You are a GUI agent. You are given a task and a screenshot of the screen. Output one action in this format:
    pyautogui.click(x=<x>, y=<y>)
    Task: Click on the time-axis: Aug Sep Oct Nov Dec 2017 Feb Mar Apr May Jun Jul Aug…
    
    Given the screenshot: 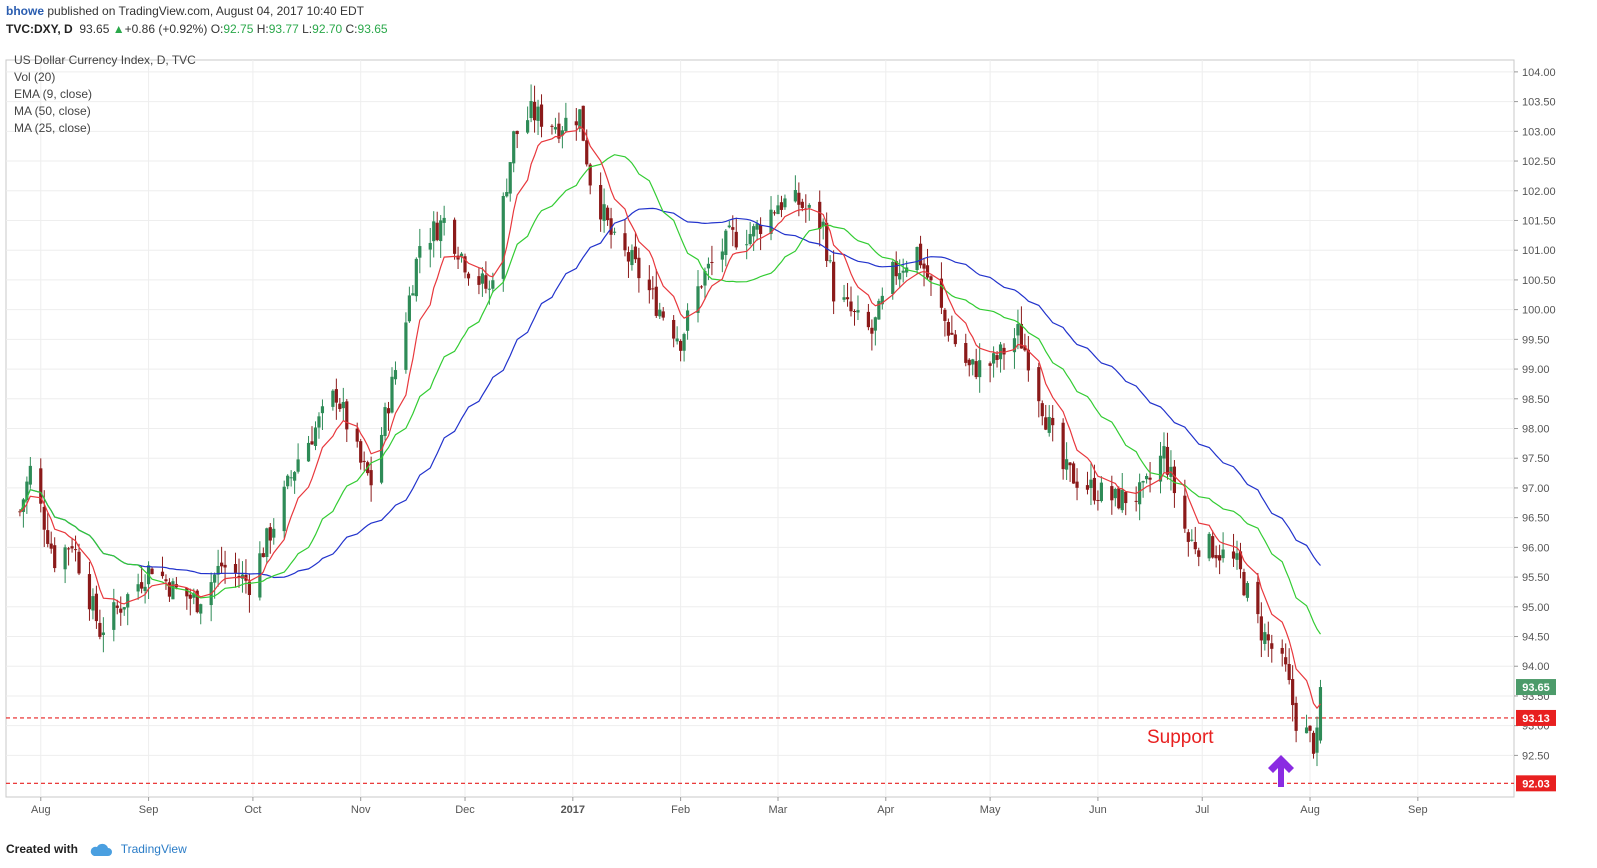 What is the action you would take?
    pyautogui.click(x=729, y=806)
    